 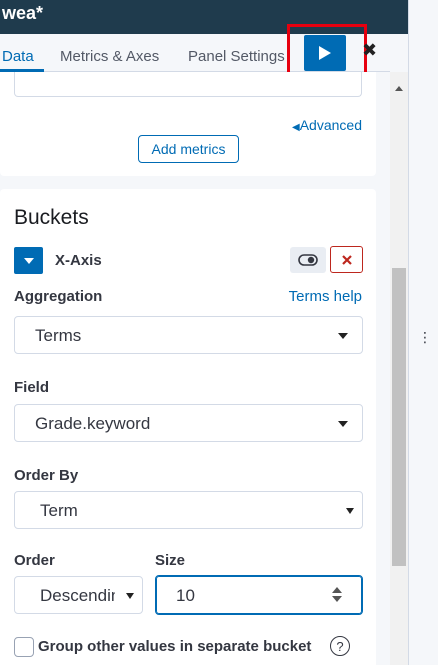 I want to click on collapse-agg-button, so click(x=28, y=260).